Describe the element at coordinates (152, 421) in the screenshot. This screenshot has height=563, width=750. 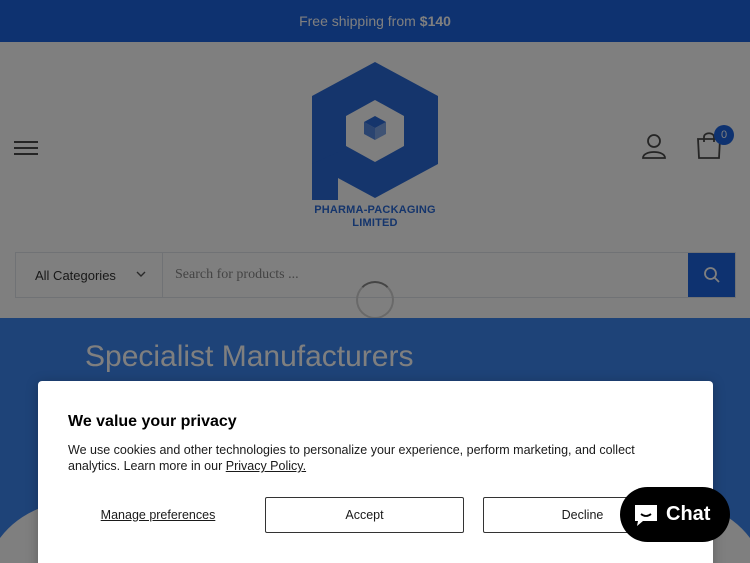
I see `cookie-title: We value your privacy` at that location.